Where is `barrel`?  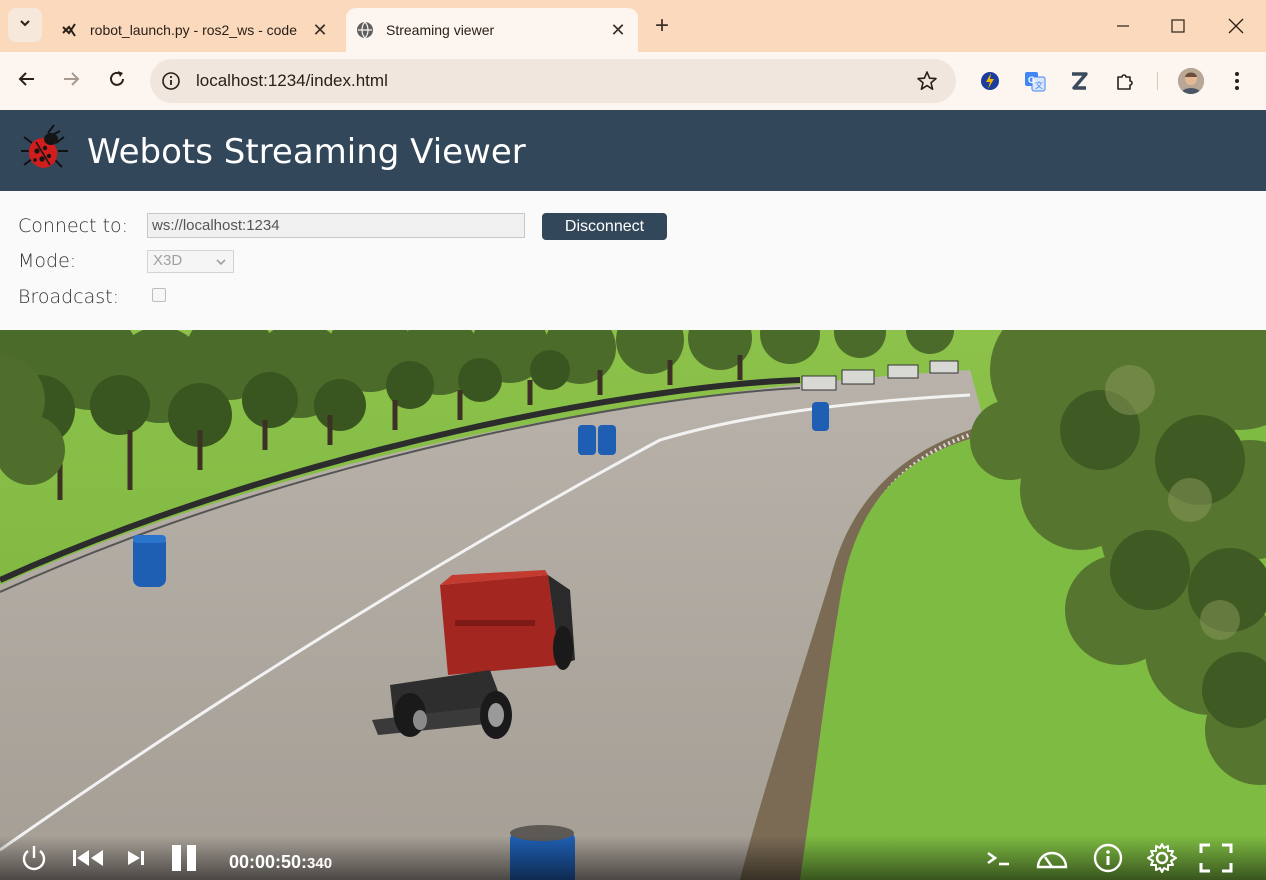 barrel is located at coordinates (149, 561).